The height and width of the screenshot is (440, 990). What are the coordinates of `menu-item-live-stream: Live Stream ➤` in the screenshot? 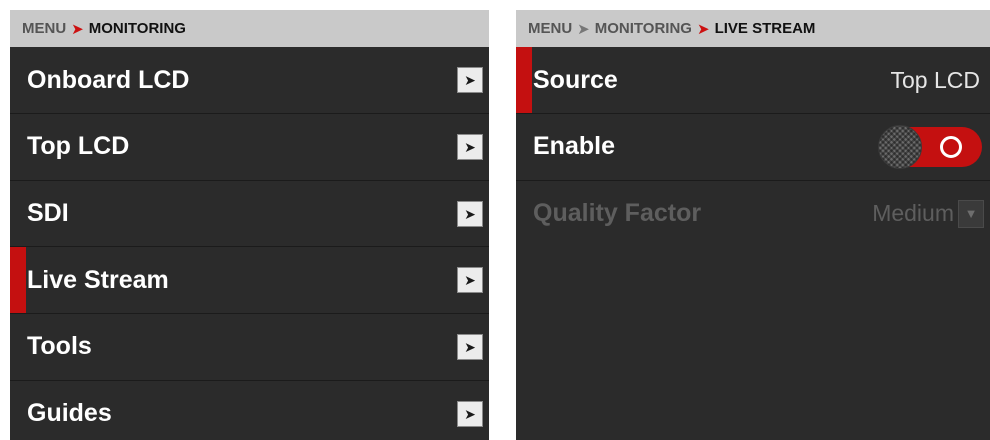 It's located at (249, 280).